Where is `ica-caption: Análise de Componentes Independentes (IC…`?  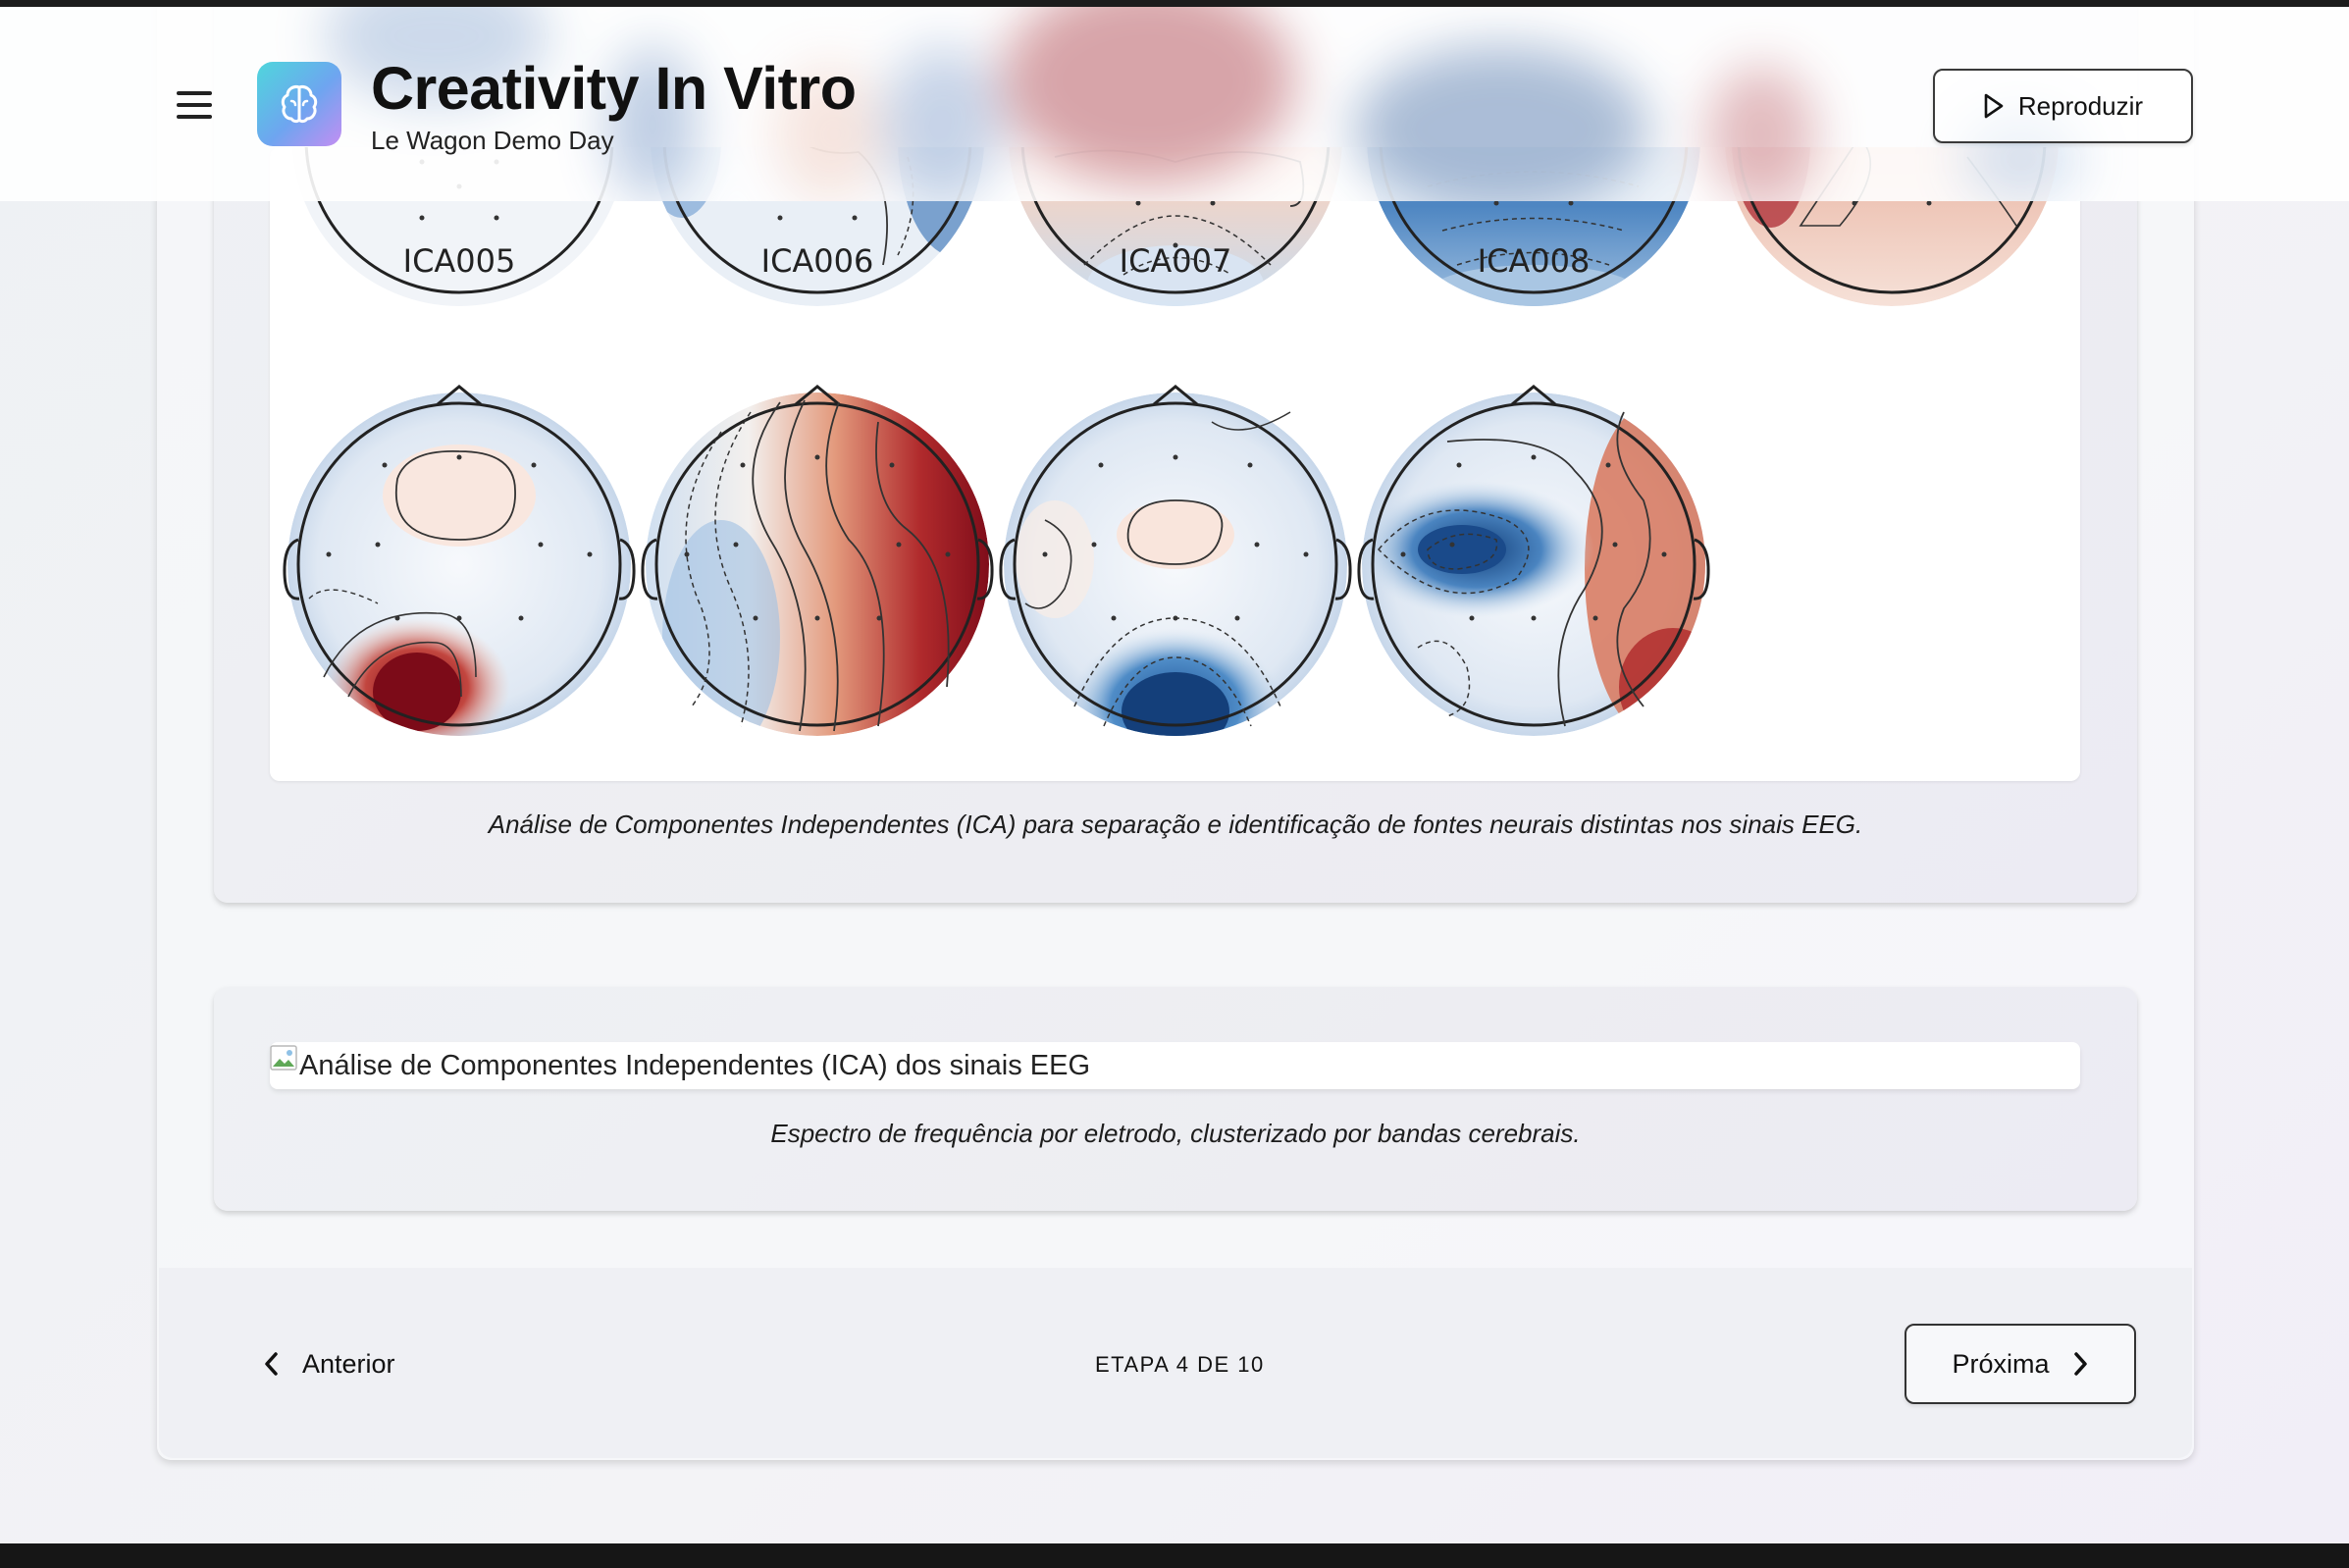 ica-caption: Análise de Componentes Independentes (IC… is located at coordinates (1175, 824).